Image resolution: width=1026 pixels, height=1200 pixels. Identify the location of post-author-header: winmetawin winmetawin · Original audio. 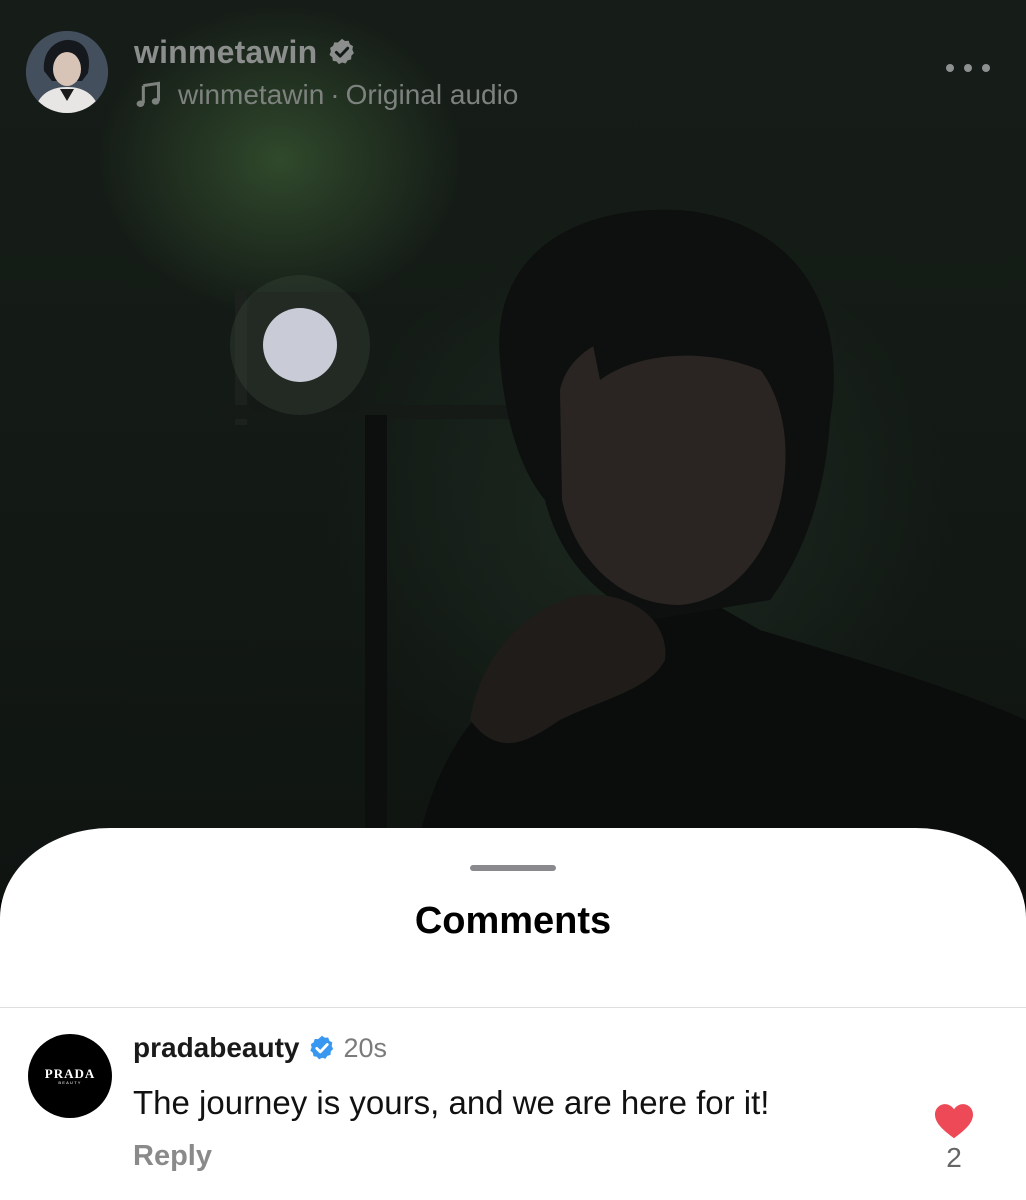
(272, 72).